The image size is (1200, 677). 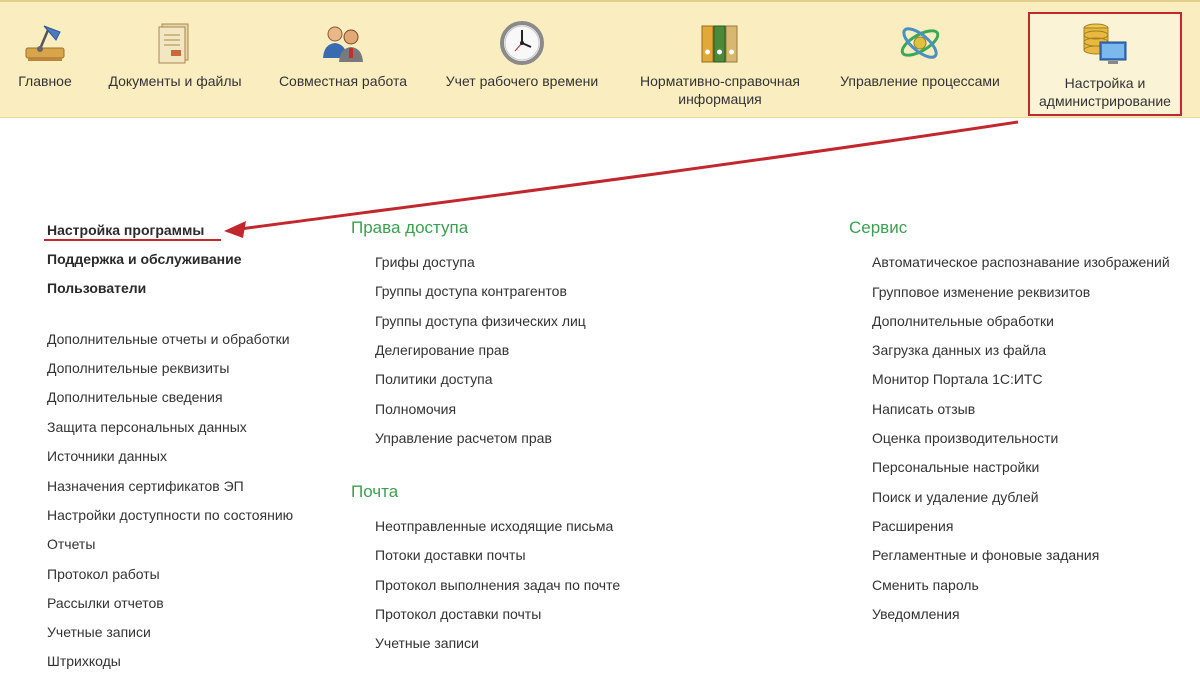 What do you see at coordinates (343, 44) in the screenshot?
I see `users-icon` at bounding box center [343, 44].